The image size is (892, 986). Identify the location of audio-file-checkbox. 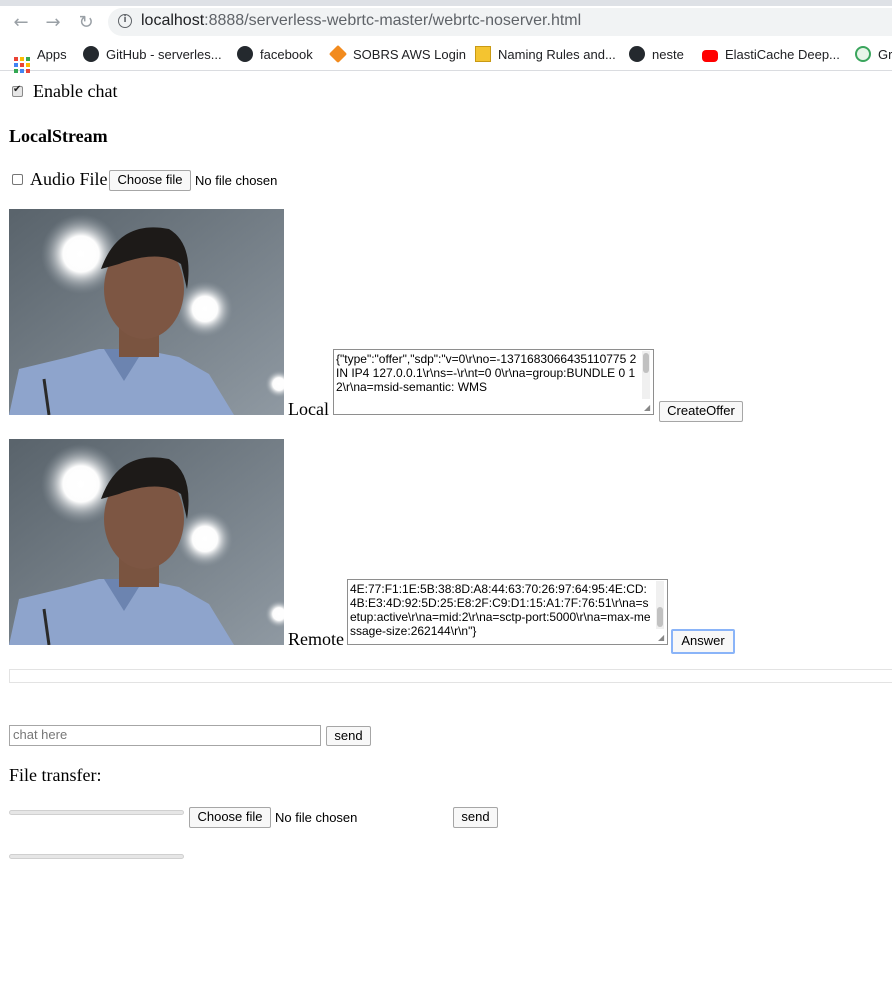
(17, 179).